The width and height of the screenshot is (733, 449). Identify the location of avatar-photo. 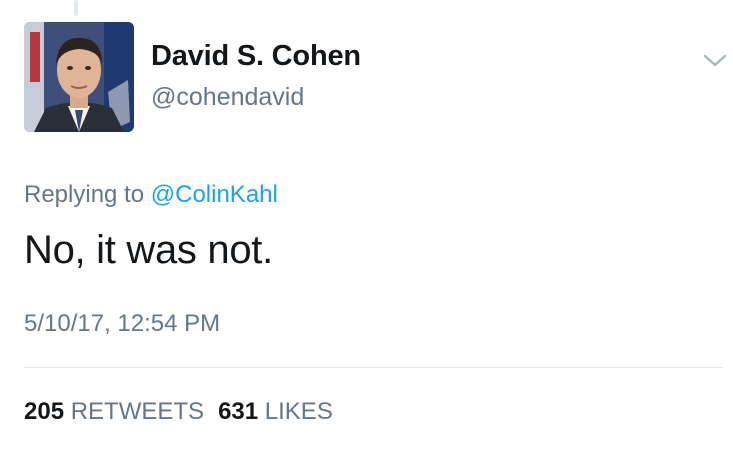
(79, 77).